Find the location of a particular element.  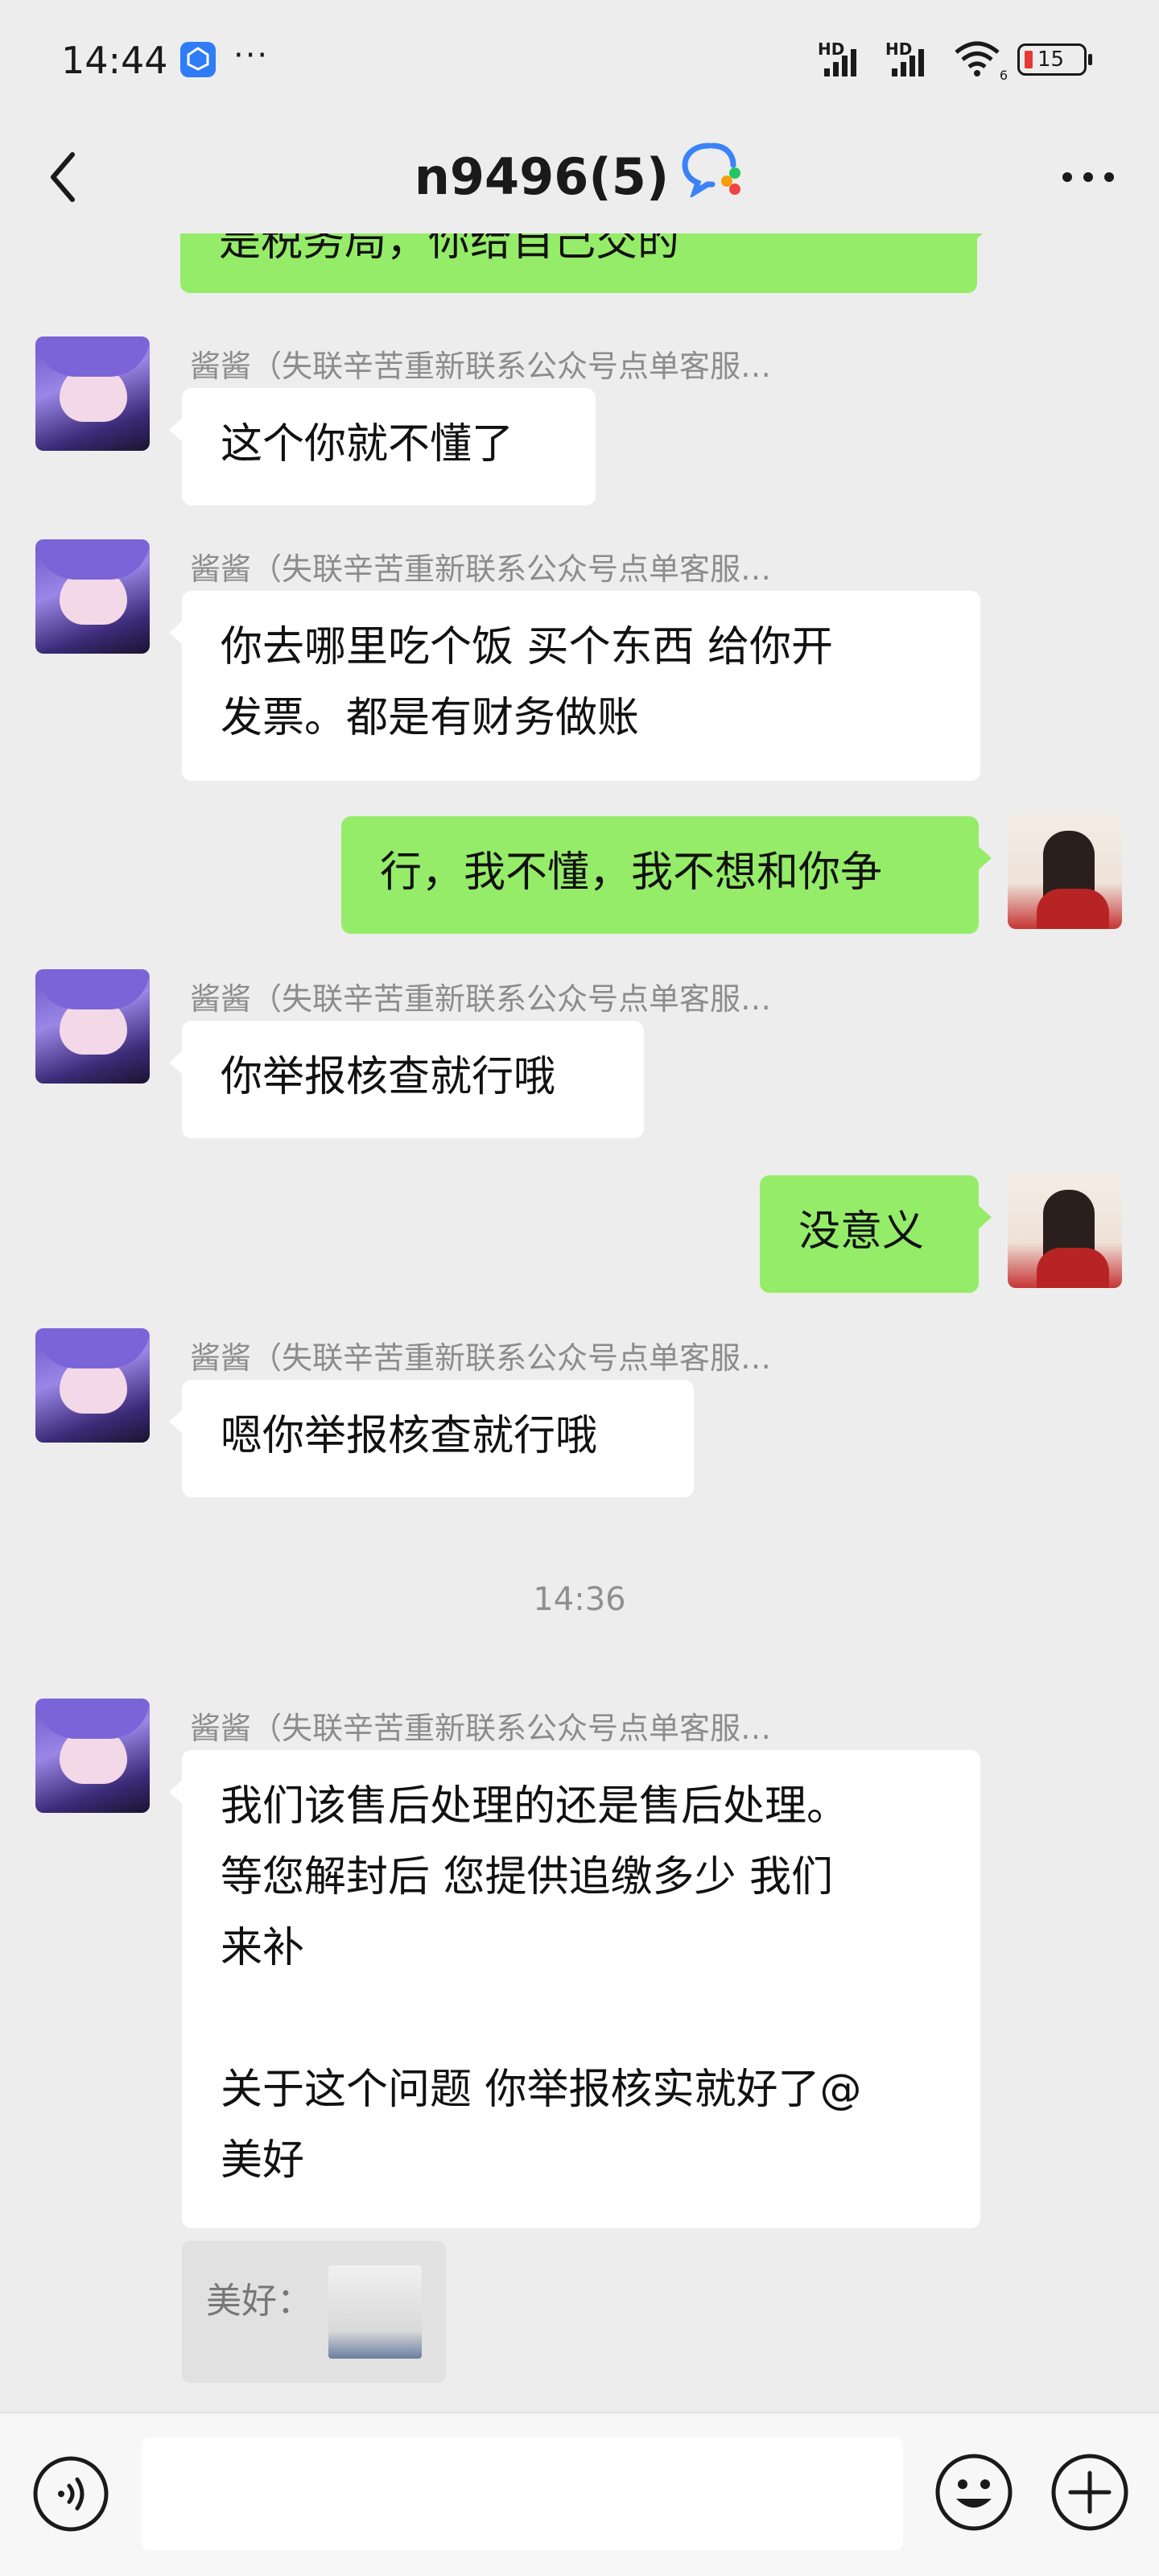

incoming-message: 这个你就不懂了 is located at coordinates (382, 447).